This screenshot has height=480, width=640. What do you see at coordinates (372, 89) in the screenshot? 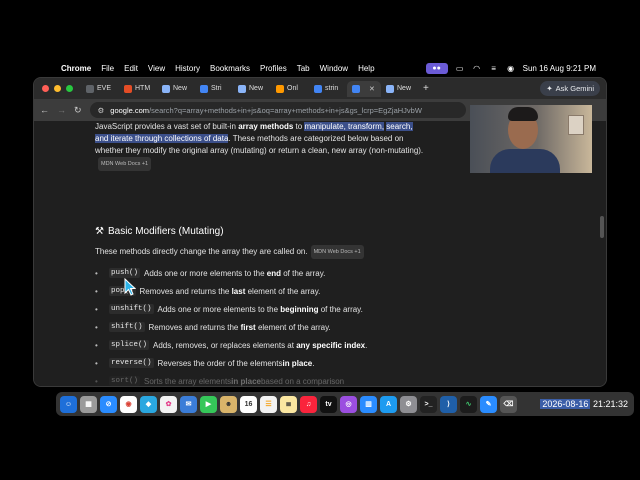
I see `close-tab-icon: ✕` at bounding box center [372, 89].